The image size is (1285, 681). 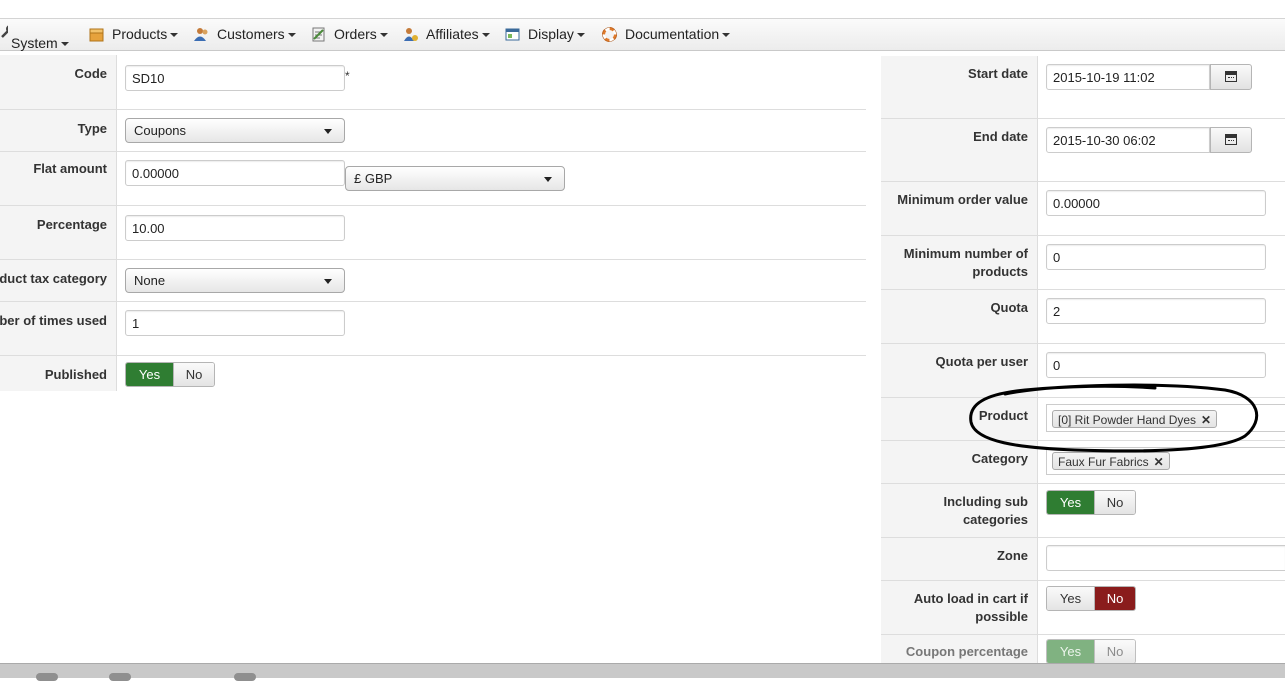 I want to click on auto-load-toggle: Yes No, so click(x=1091, y=598).